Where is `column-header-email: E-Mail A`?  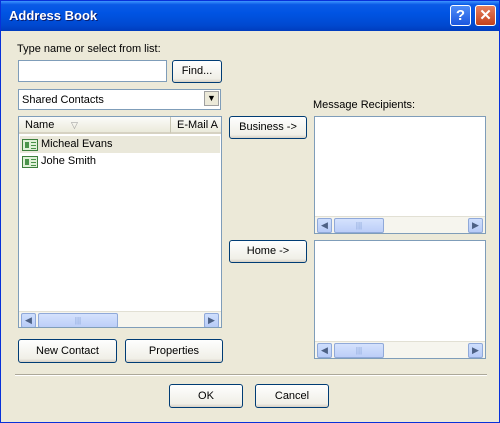
column-header-email: E-Mail A is located at coordinates (196, 125).